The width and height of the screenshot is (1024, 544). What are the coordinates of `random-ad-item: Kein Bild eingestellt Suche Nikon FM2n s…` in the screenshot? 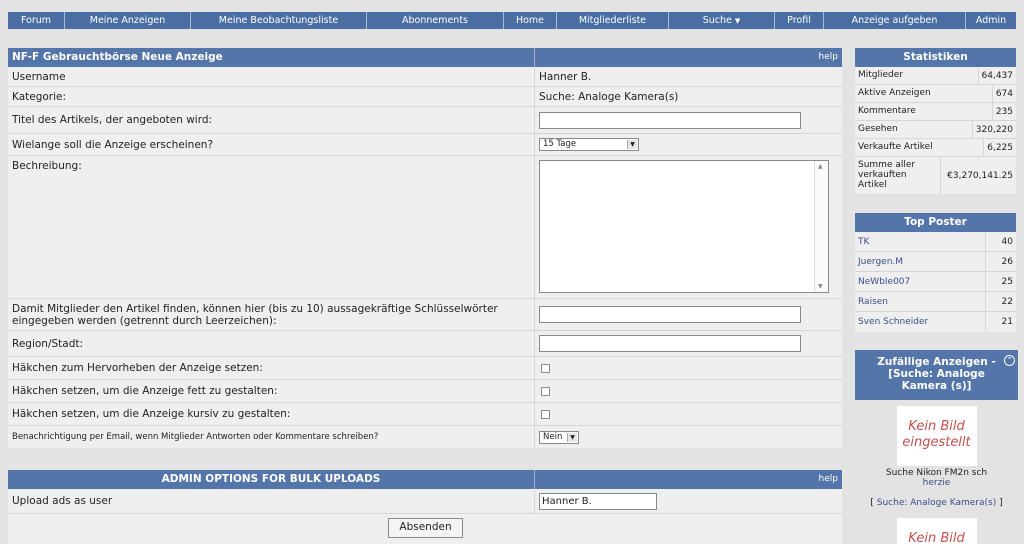 It's located at (936, 472).